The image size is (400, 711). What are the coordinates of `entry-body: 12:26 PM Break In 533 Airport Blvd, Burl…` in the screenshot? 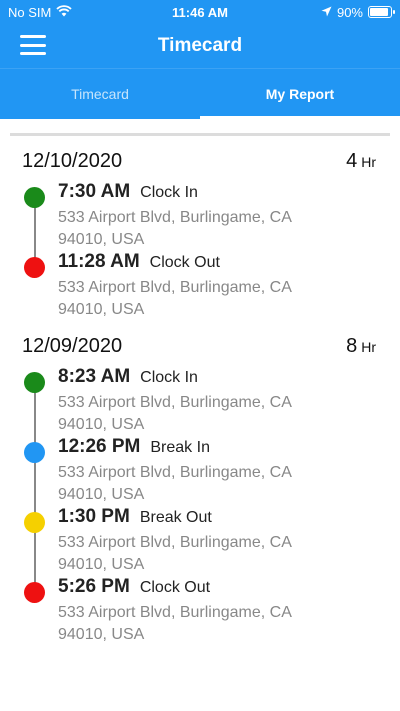 It's located at (218, 471).